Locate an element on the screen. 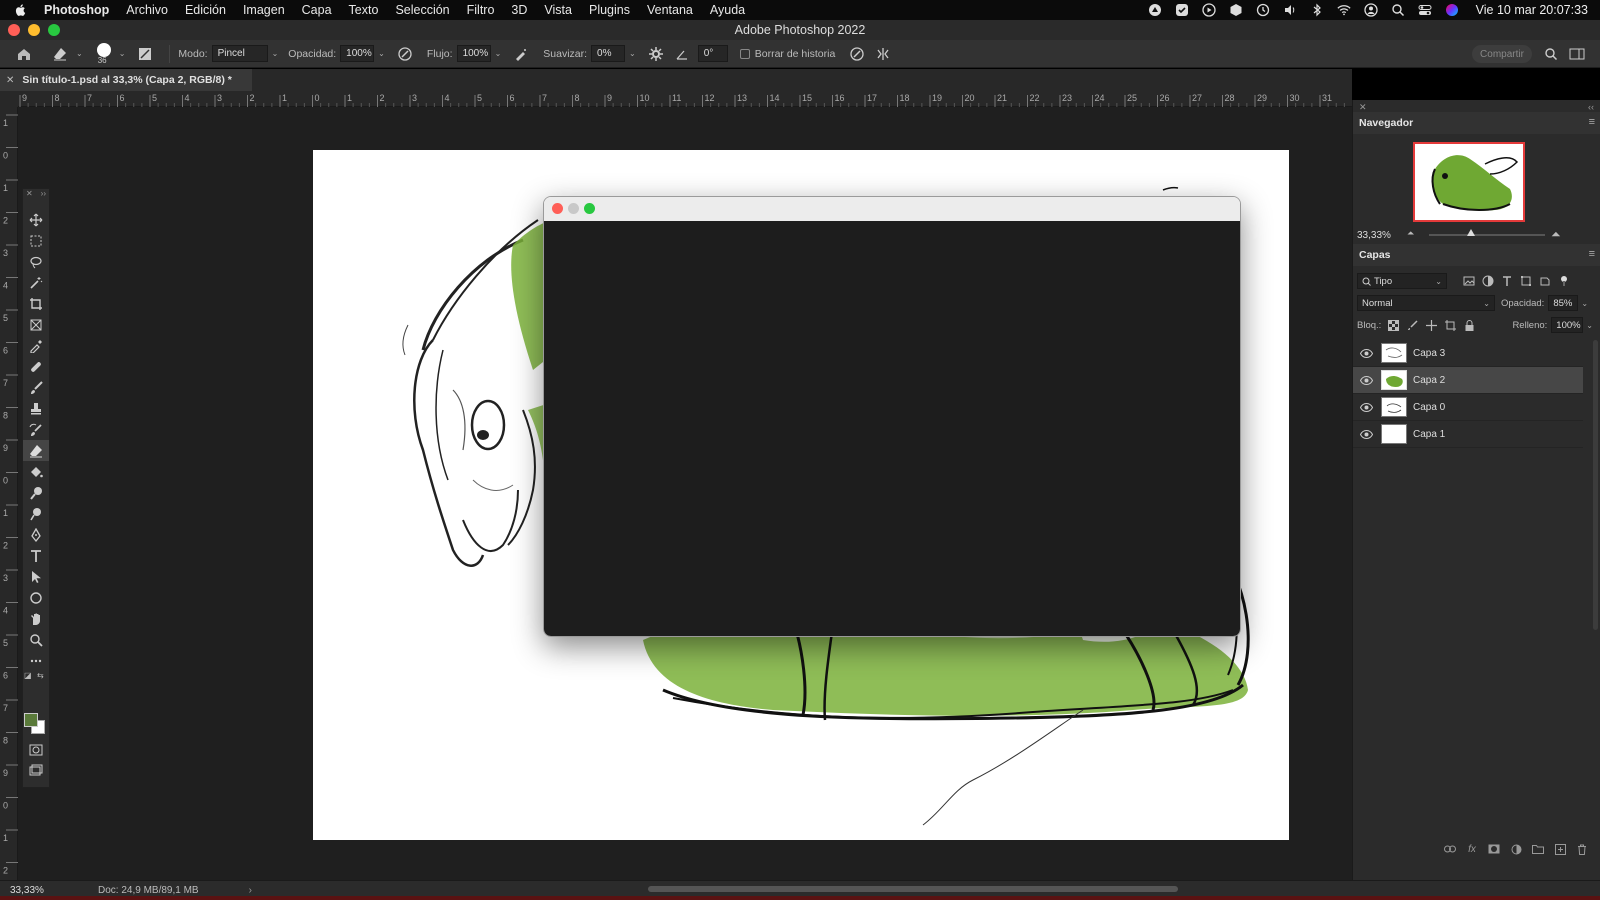 This screenshot has height=900, width=1600. creative-cloud-icon is located at coordinates (1155, 10).